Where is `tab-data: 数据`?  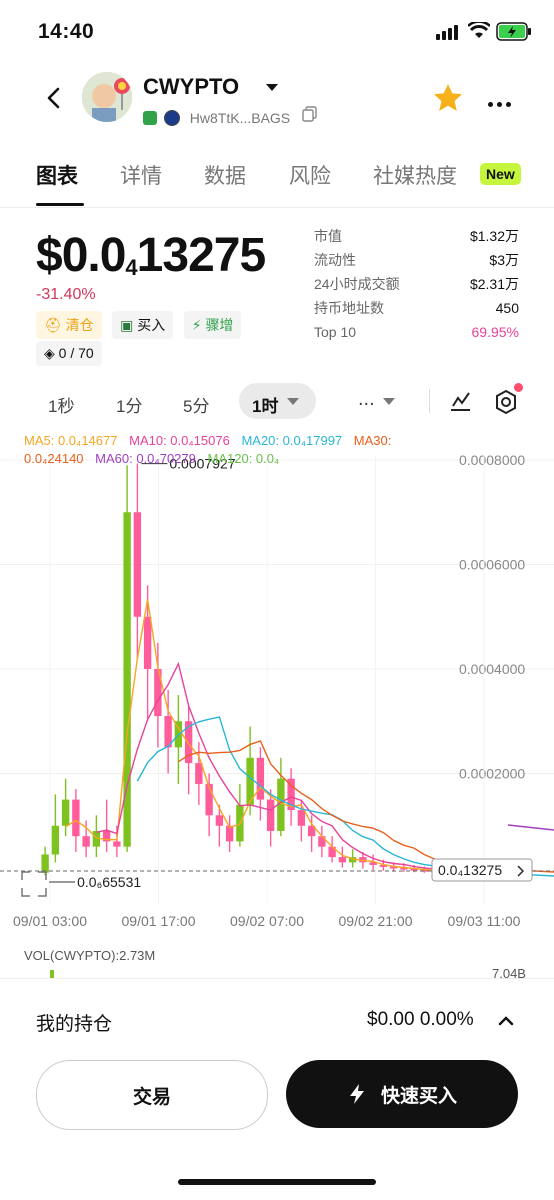 tab-data: 数据 is located at coordinates (225, 175).